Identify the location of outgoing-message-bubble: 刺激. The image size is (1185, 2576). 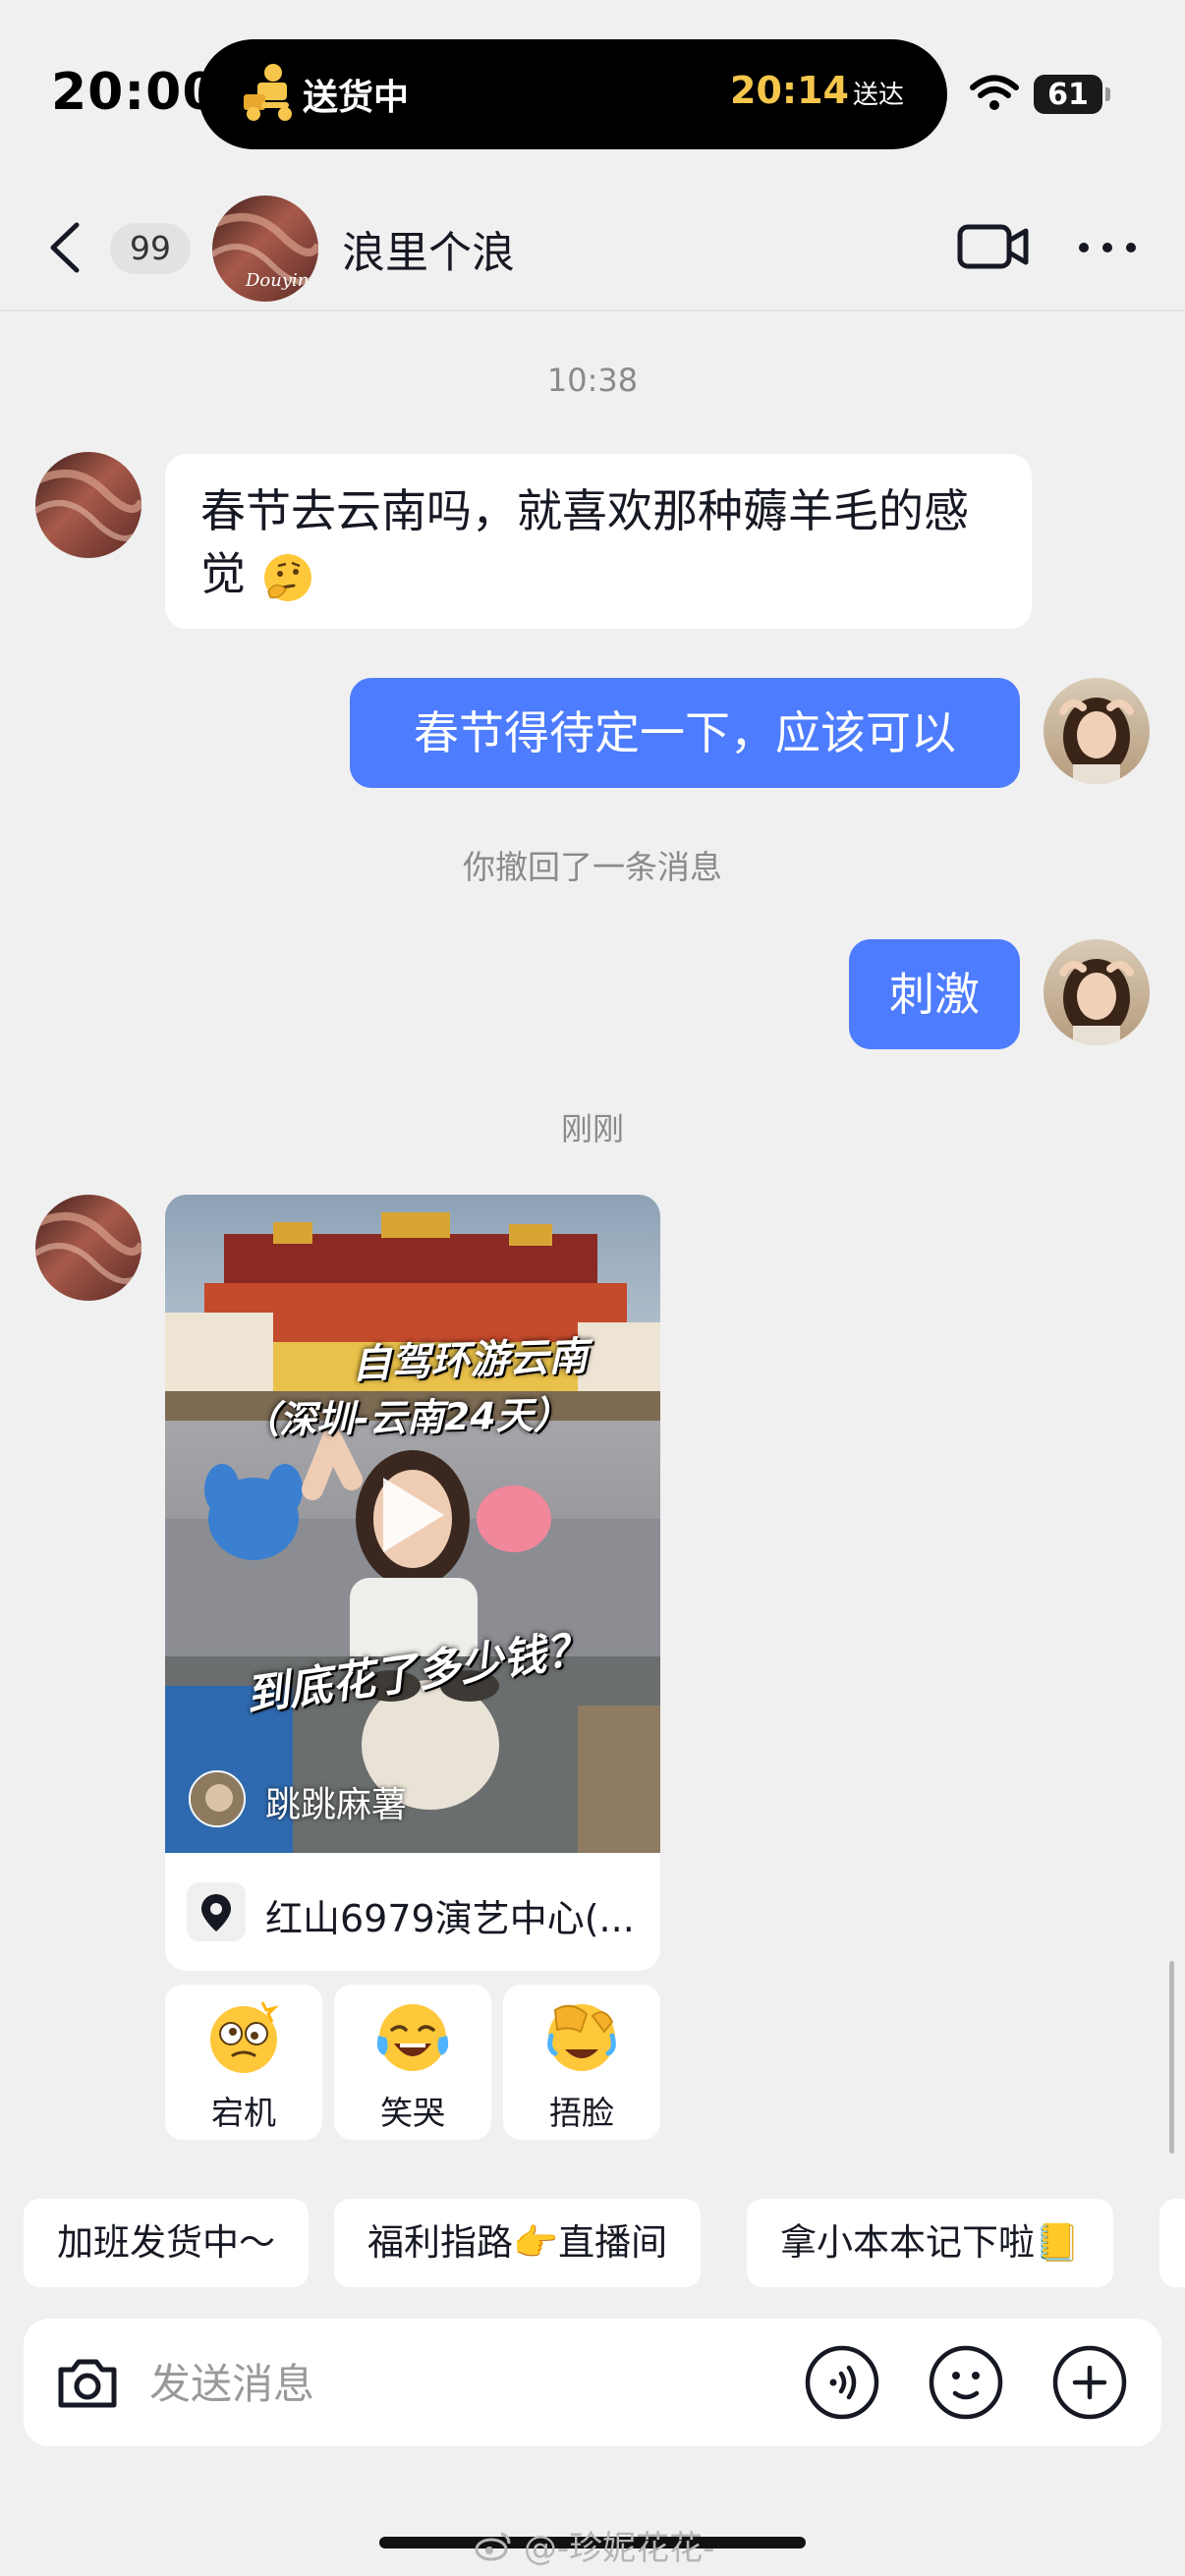
(935, 994).